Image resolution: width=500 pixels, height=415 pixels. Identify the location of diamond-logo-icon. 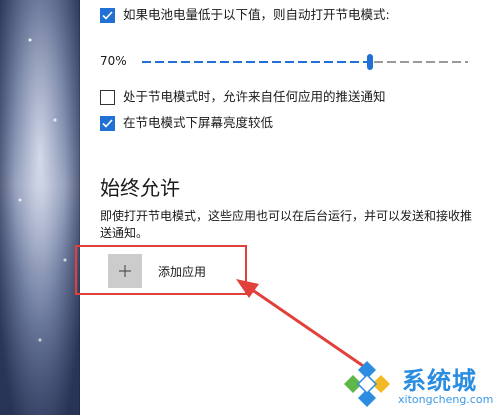
(367, 384).